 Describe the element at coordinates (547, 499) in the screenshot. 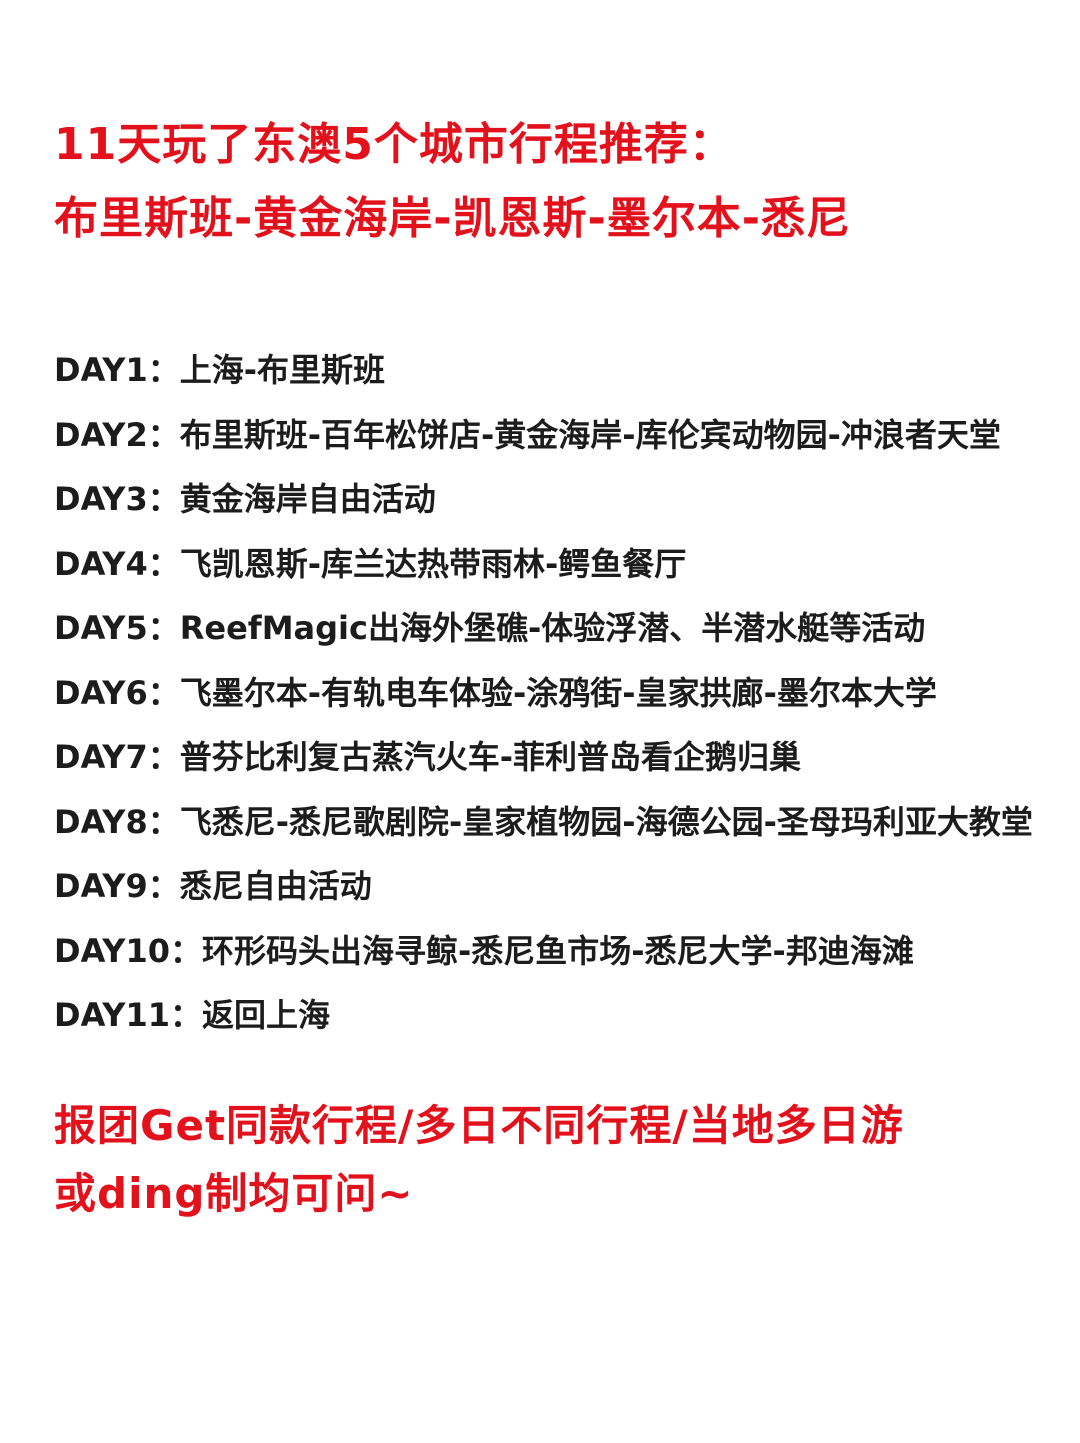

I see `day-item-3: DAY3：黄金海岸自由活动` at that location.